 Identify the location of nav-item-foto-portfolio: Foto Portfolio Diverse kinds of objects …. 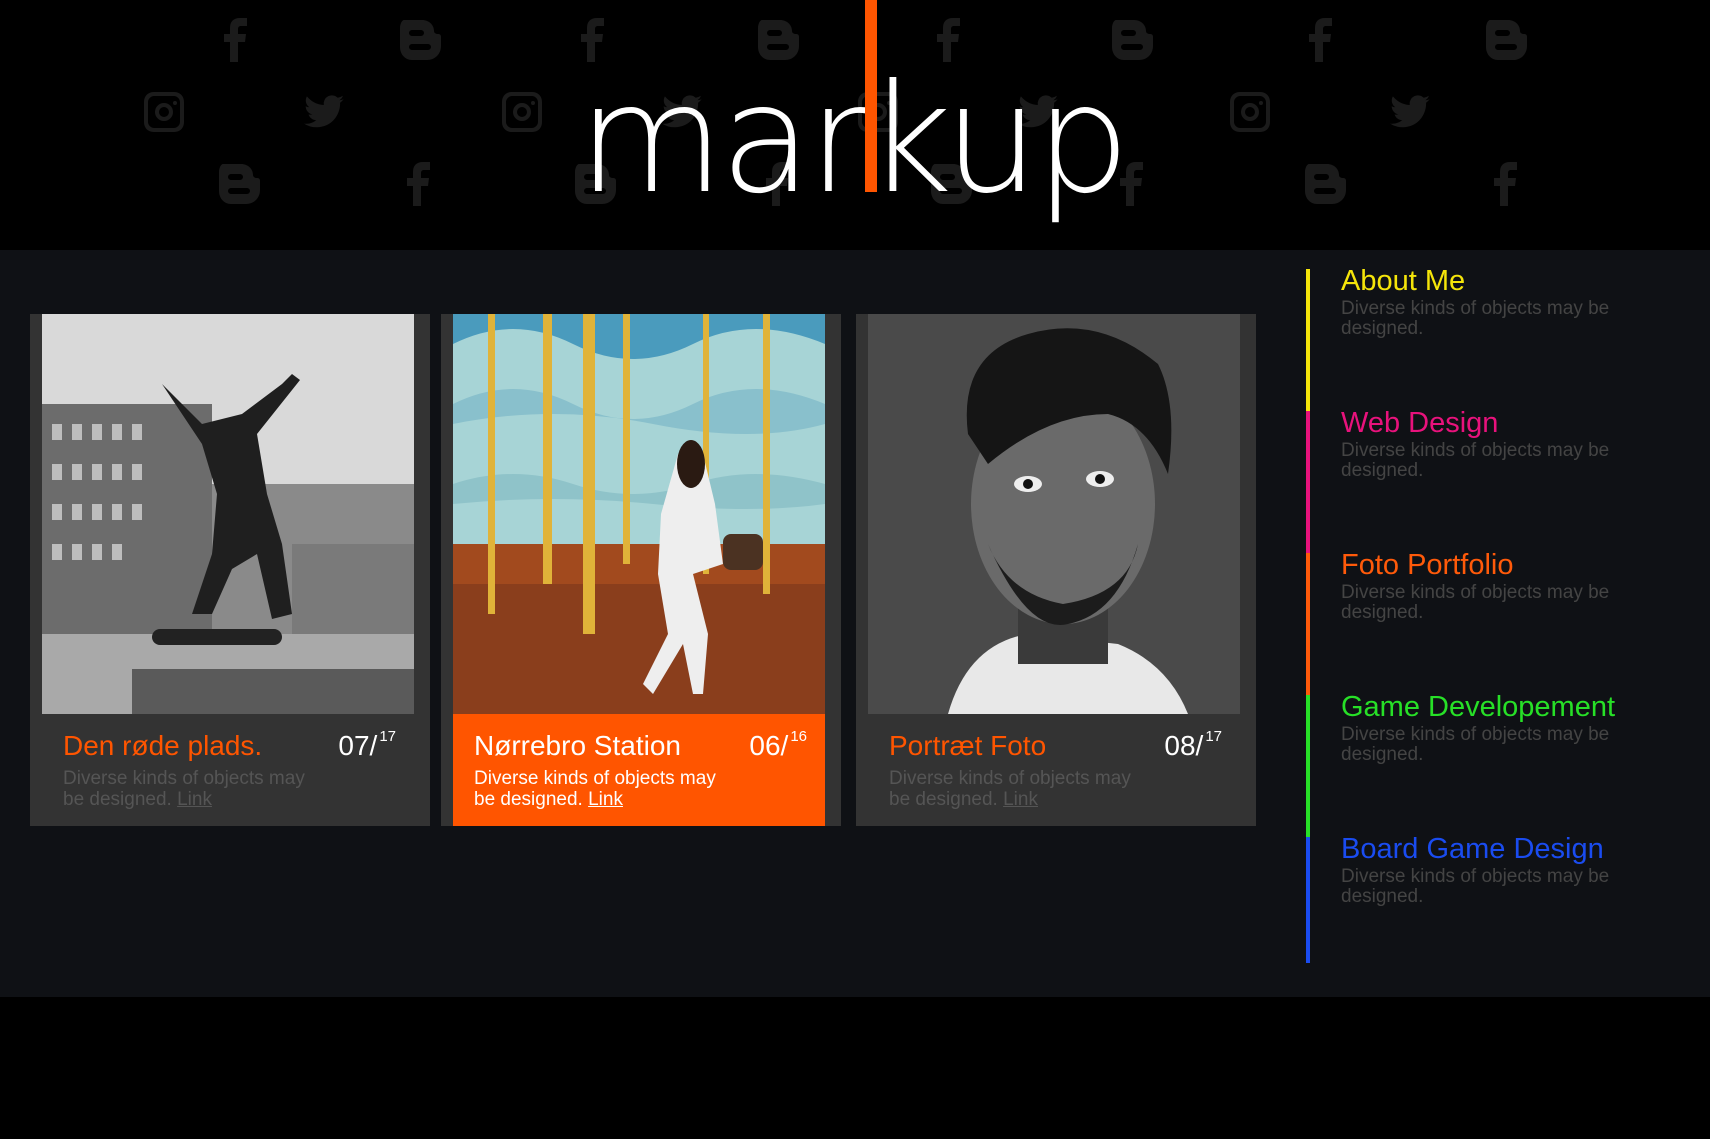
(1496, 622).